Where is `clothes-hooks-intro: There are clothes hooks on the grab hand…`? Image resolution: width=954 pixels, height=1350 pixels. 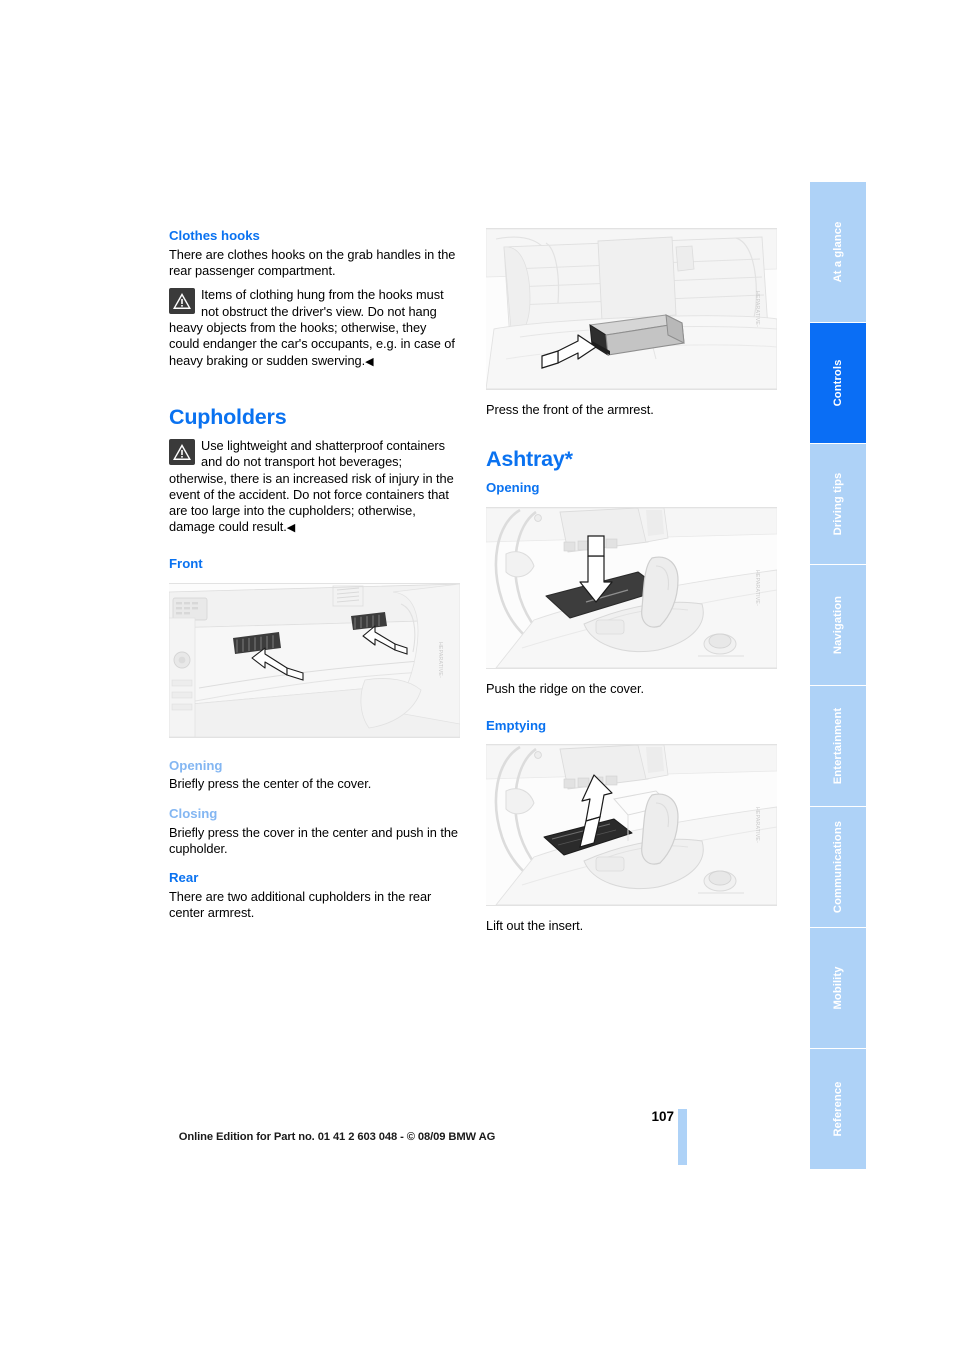 clothes-hooks-intro: There are clothes hooks on the grab hand… is located at coordinates (312, 262).